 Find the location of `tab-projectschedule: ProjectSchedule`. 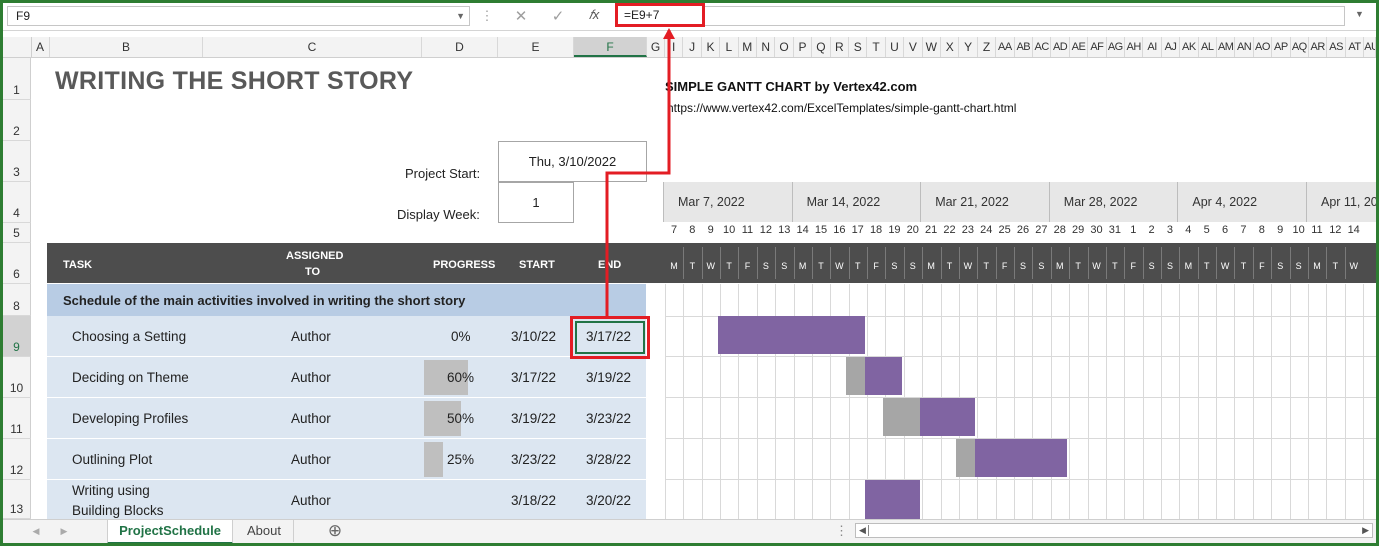

tab-projectschedule: ProjectSchedule is located at coordinates (170, 531).